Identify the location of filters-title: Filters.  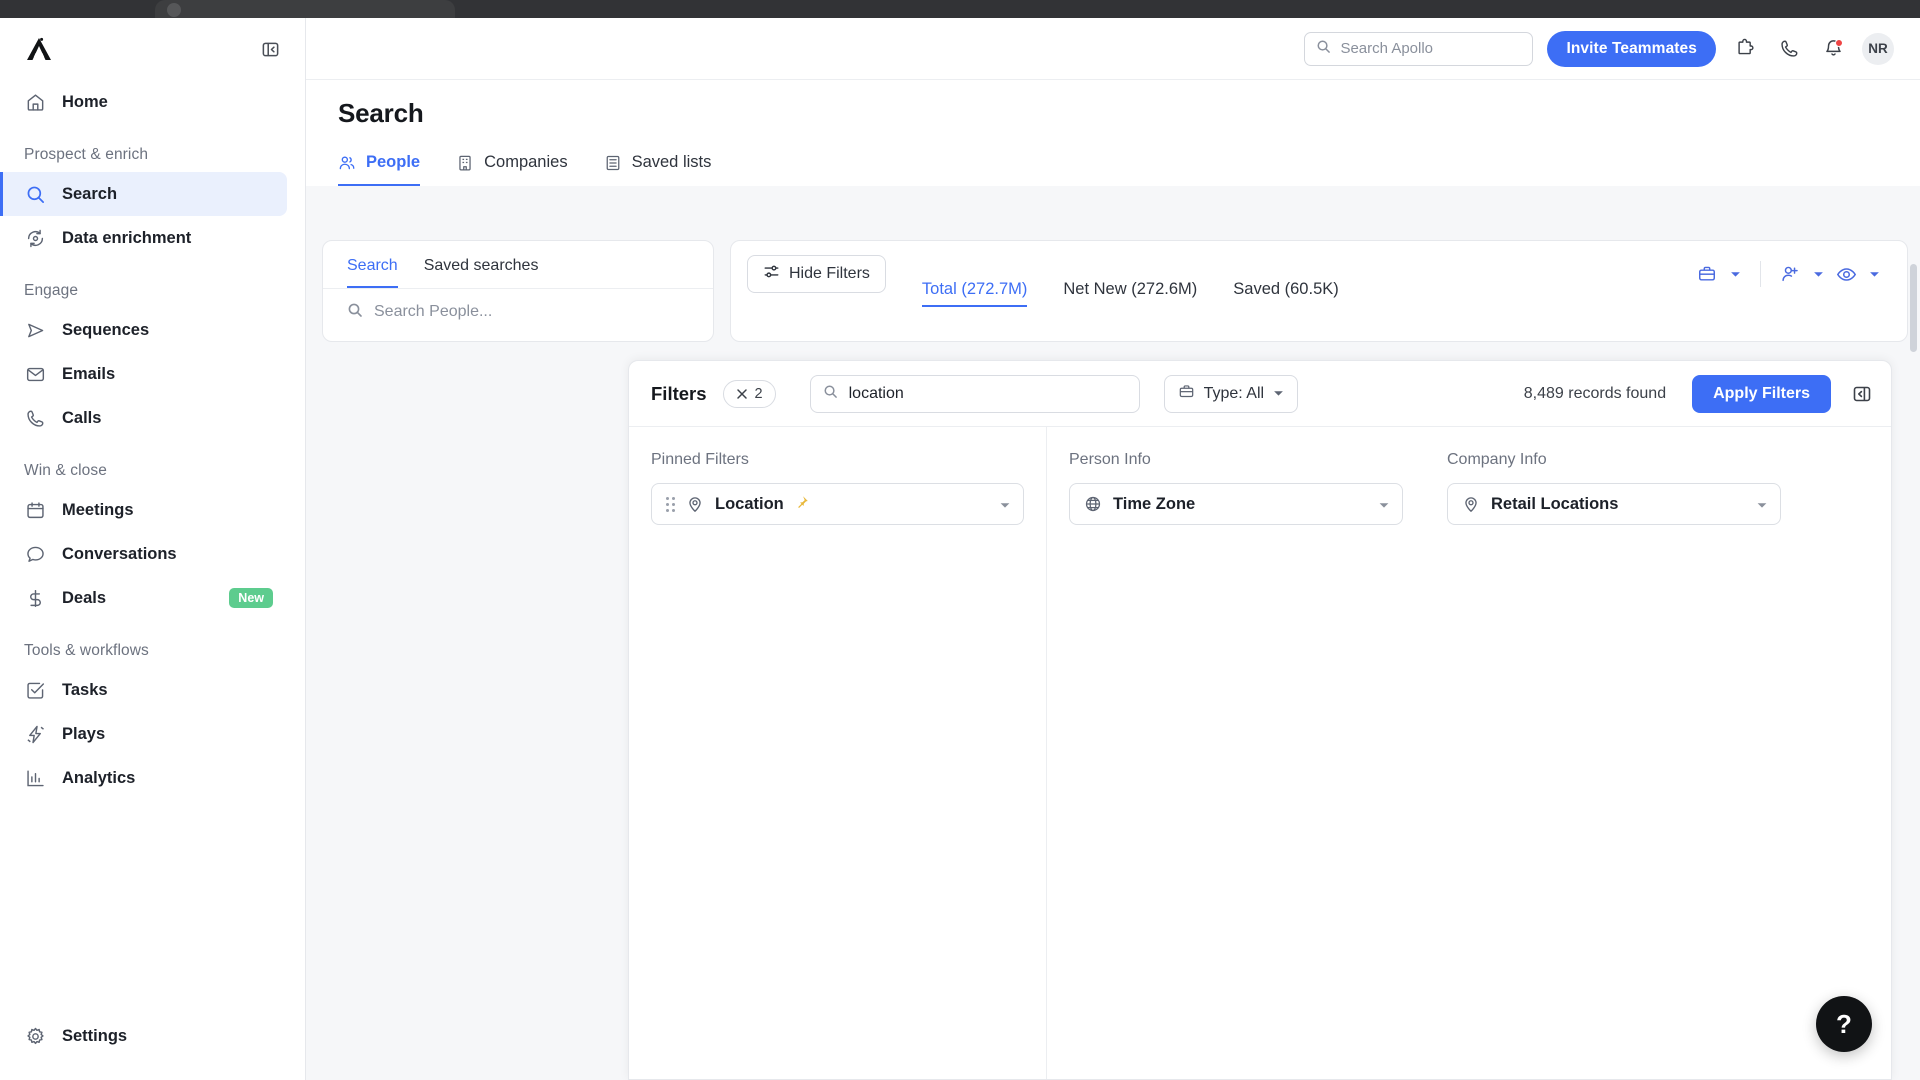
(679, 393).